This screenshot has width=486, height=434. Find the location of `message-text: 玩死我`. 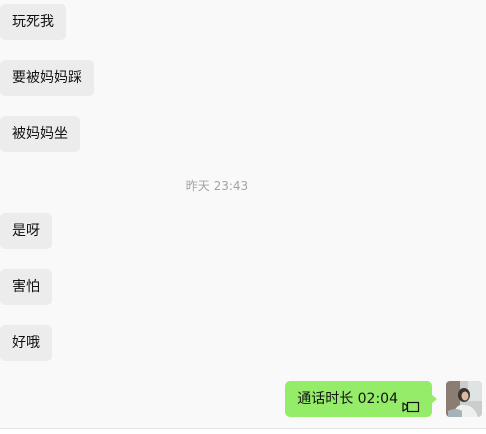

message-text: 玩死我 is located at coordinates (33, 22).